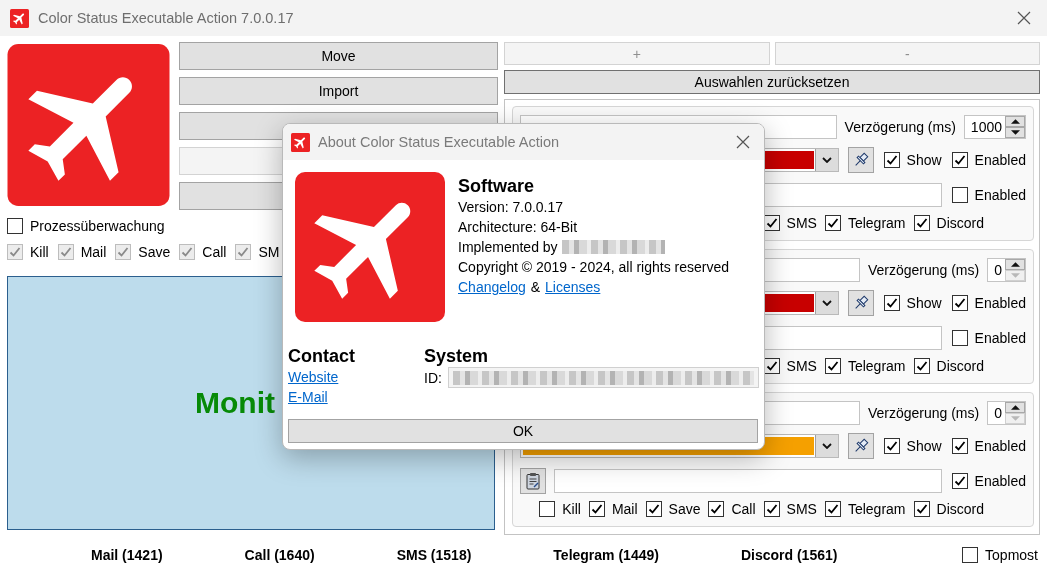  Describe the element at coordinates (518, 227) in the screenshot. I see `info-text: Architecture: 64-Bit` at that location.